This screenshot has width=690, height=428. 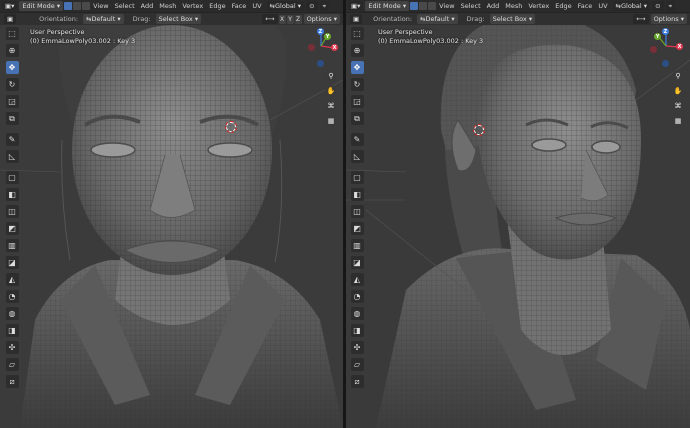 I want to click on options-dropdown: Options ▾, so click(x=321, y=19).